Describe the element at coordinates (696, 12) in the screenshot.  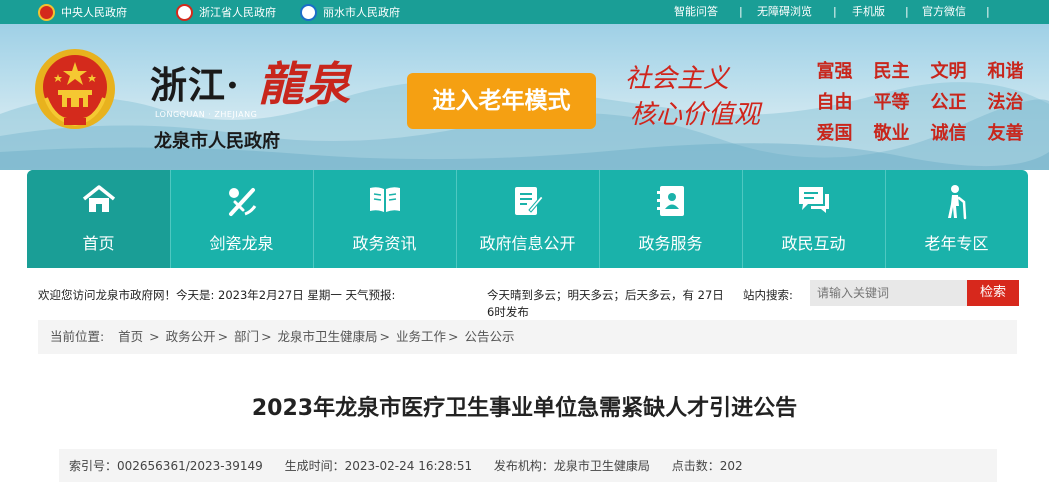
I see `topbar-link-qa: 智能问答` at that location.